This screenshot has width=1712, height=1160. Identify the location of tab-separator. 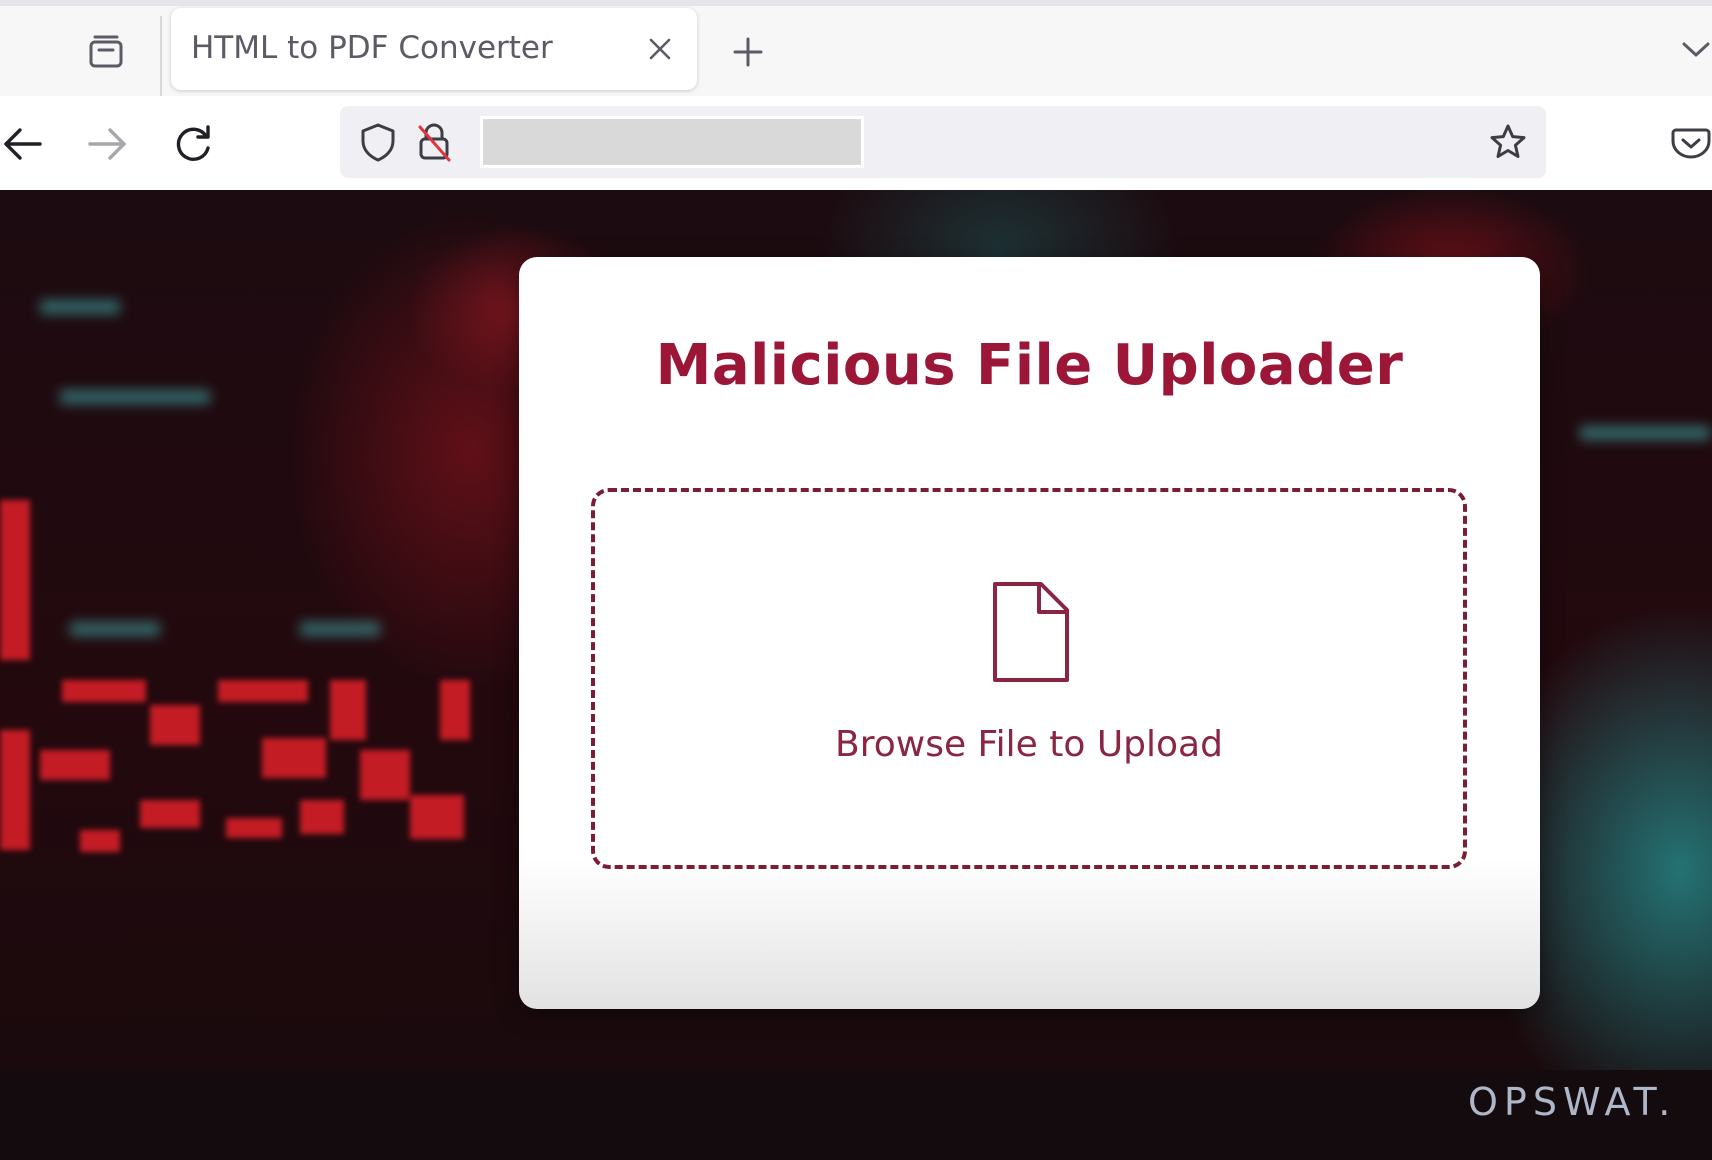
(161, 58).